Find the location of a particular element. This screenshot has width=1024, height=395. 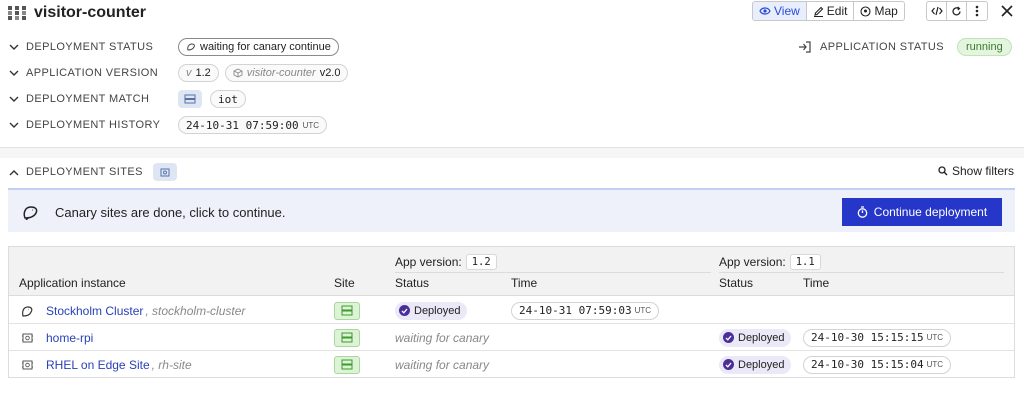

sign-in-icon is located at coordinates (805, 47).